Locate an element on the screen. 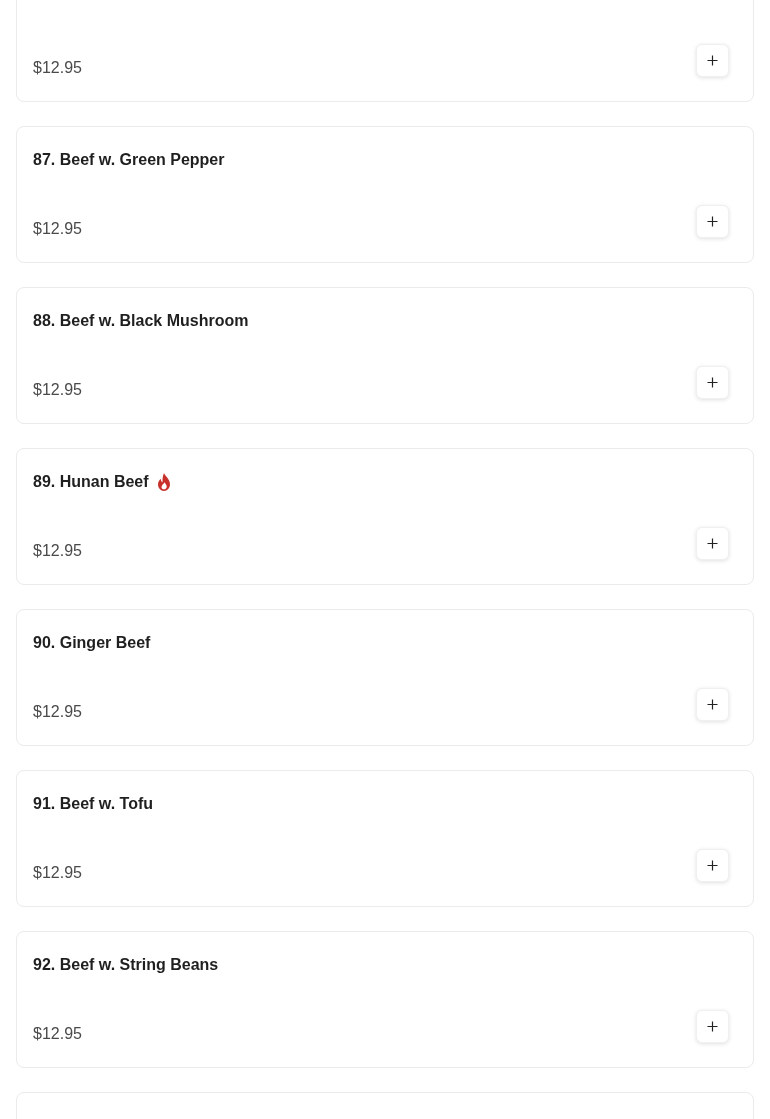 The width and height of the screenshot is (770, 1119). item-name: 91. Beef w. Tofu is located at coordinates (93, 804).